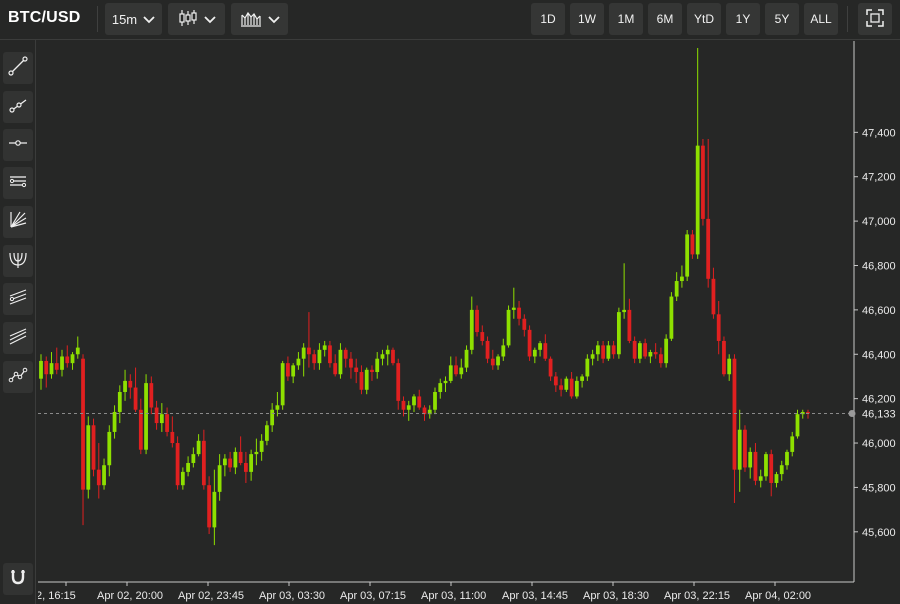 This screenshot has width=900, height=604. Describe the element at coordinates (133, 19) in the screenshot. I see `interval-dropdown: 15m` at that location.